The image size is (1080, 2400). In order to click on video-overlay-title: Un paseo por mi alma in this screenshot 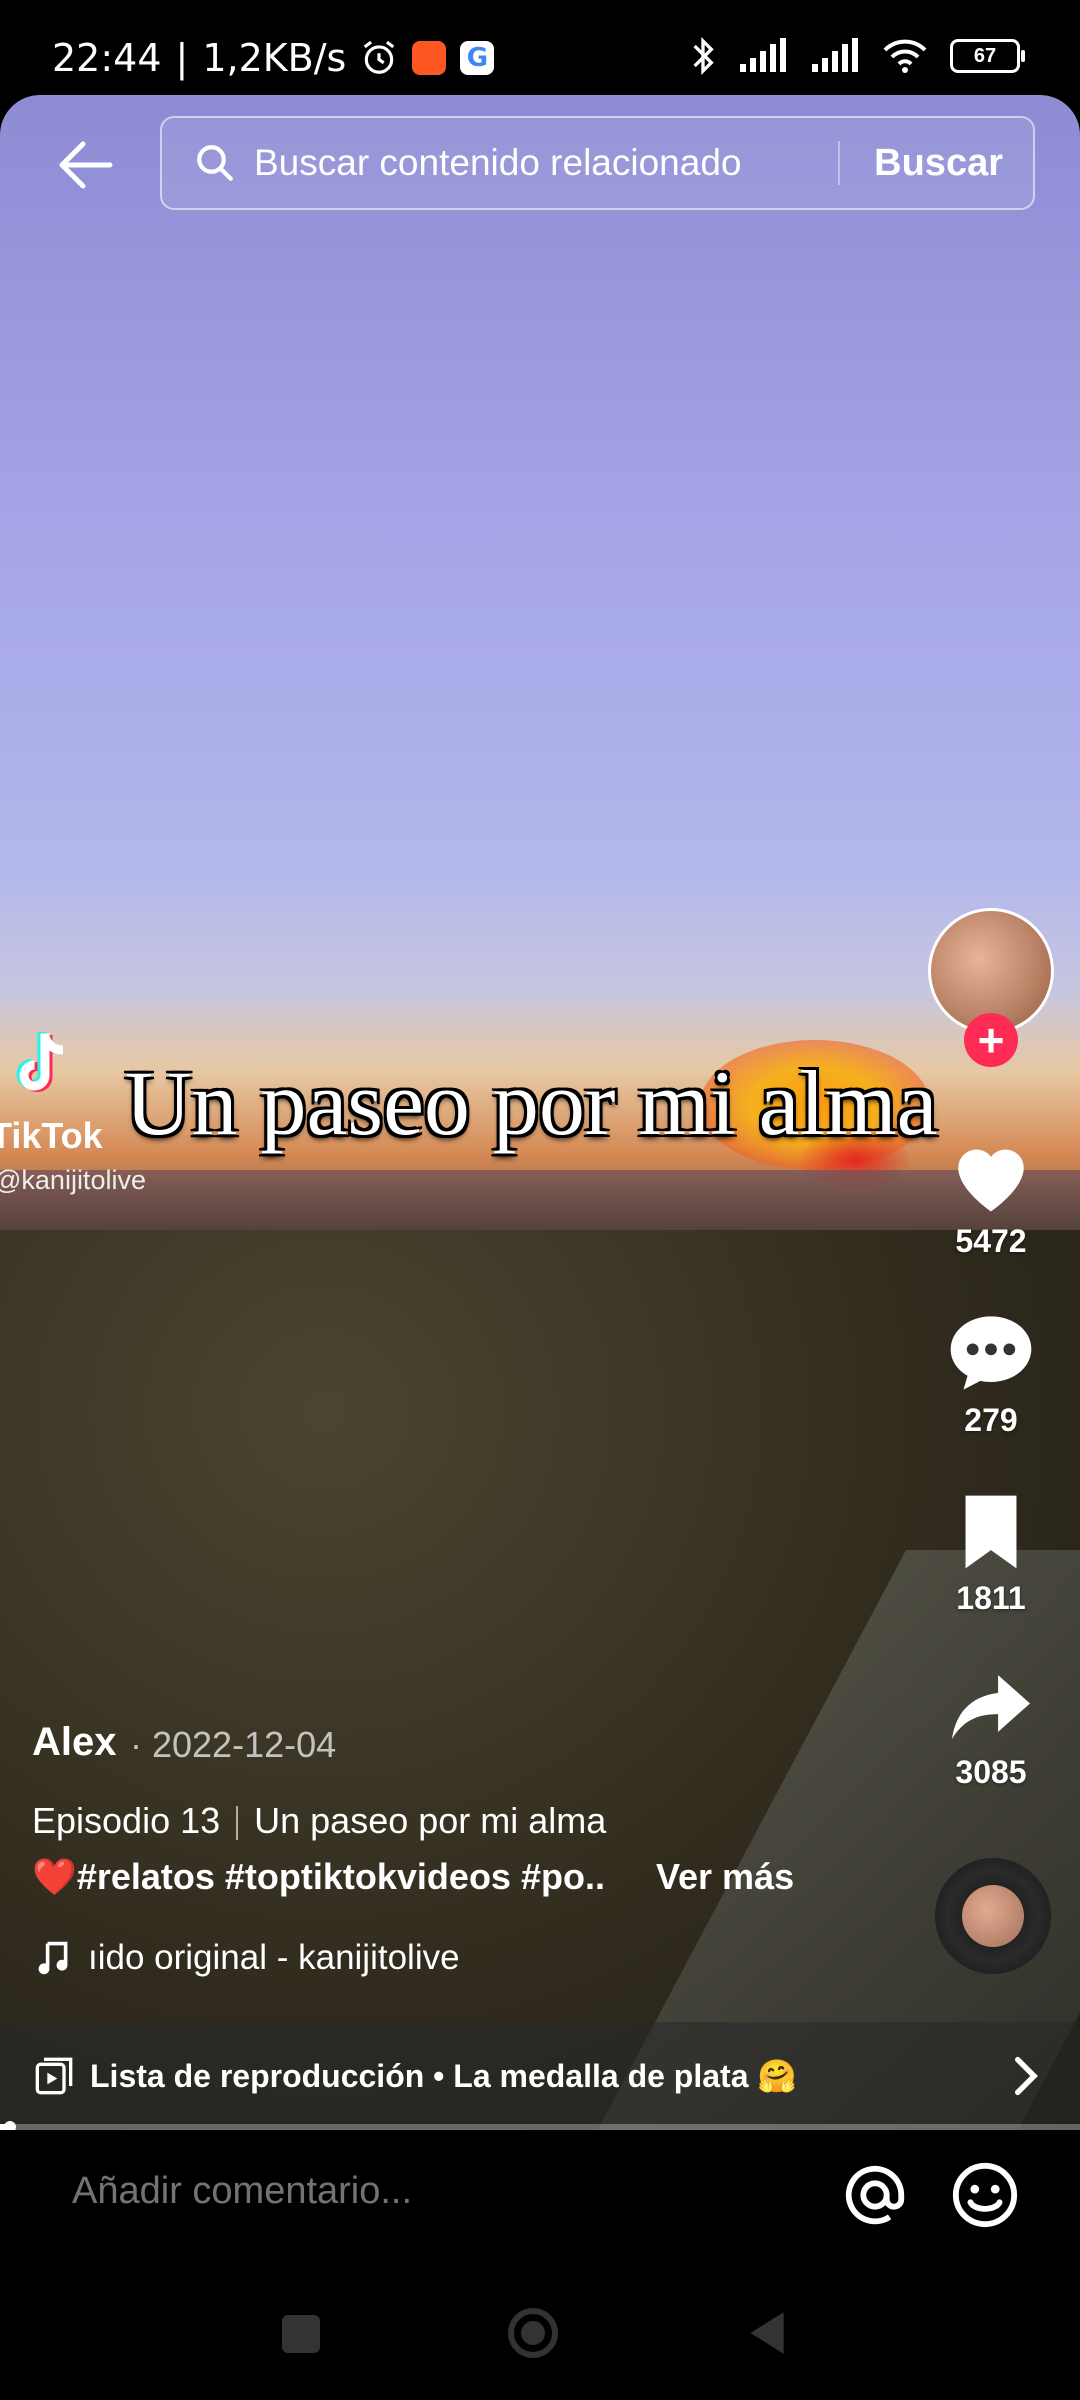, I will do `click(531, 1103)`.